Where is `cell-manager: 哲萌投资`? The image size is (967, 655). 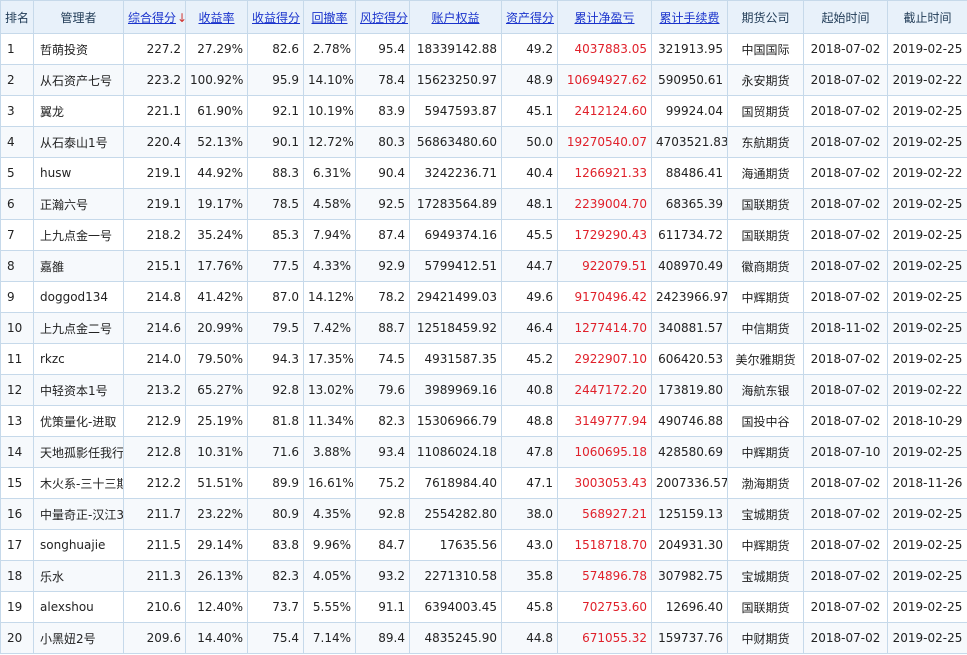
cell-manager: 哲萌投资 is located at coordinates (78, 49).